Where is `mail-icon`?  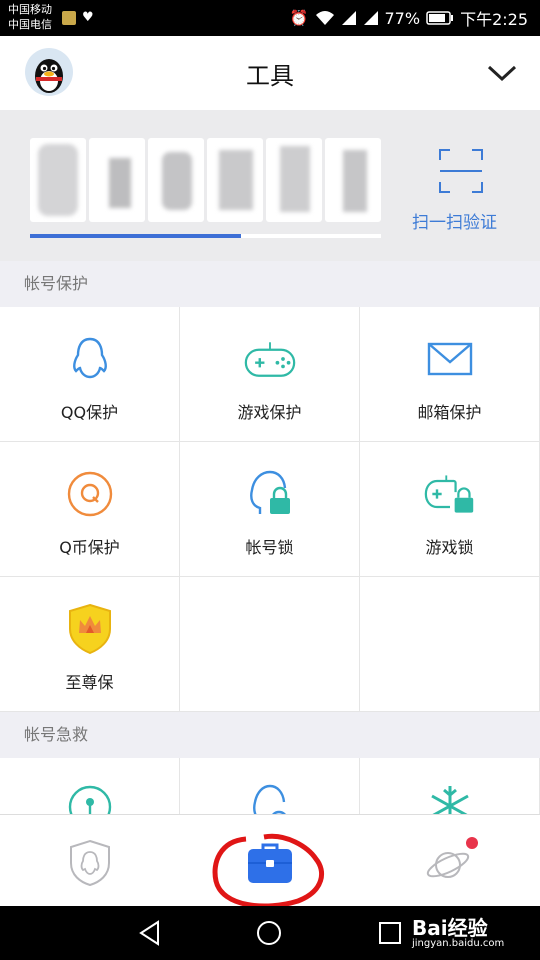 mail-icon is located at coordinates (449, 359).